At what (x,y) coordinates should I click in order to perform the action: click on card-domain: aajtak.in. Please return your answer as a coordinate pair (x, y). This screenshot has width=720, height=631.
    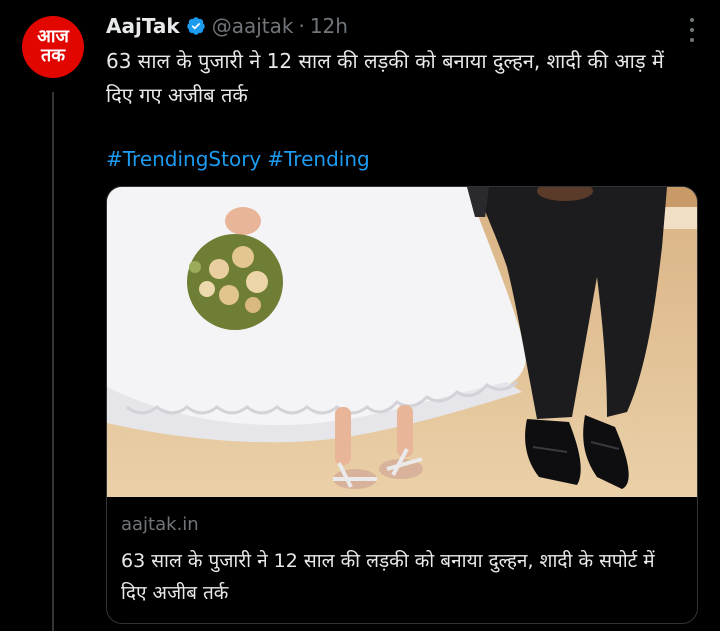
    Looking at the image, I should click on (402, 525).